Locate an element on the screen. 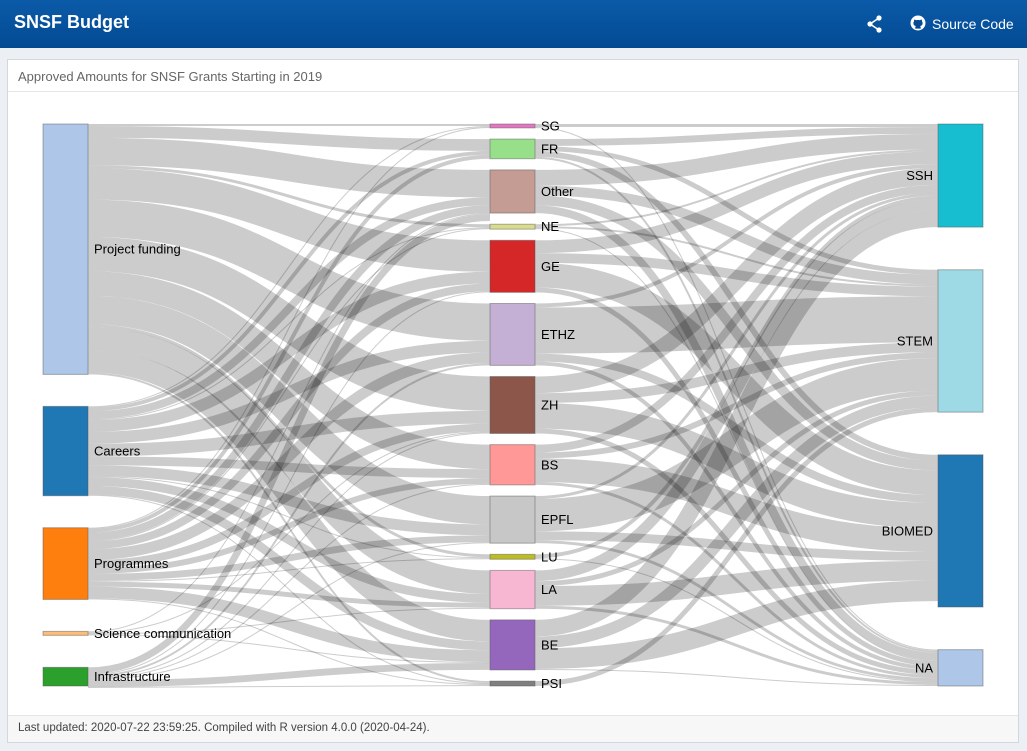 This screenshot has width=1027, height=751. sankey-node-lu is located at coordinates (512, 556).